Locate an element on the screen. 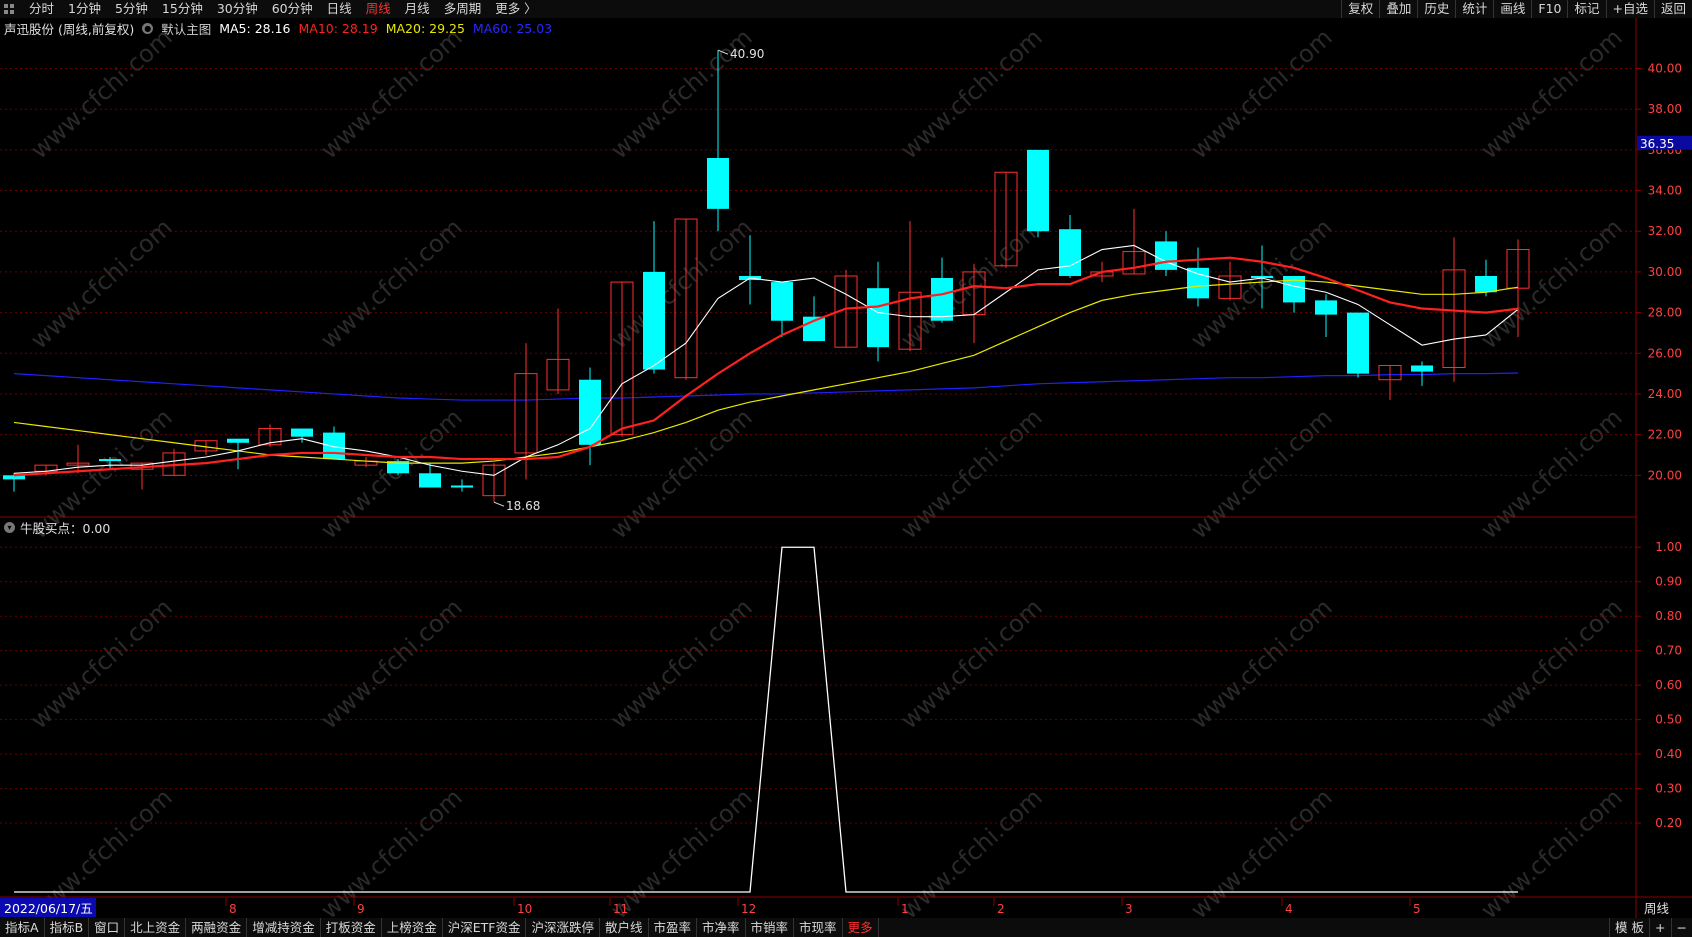 Image resolution: width=1692 pixels, height=937 pixels. annotation-arrow is located at coordinates (723, 52).